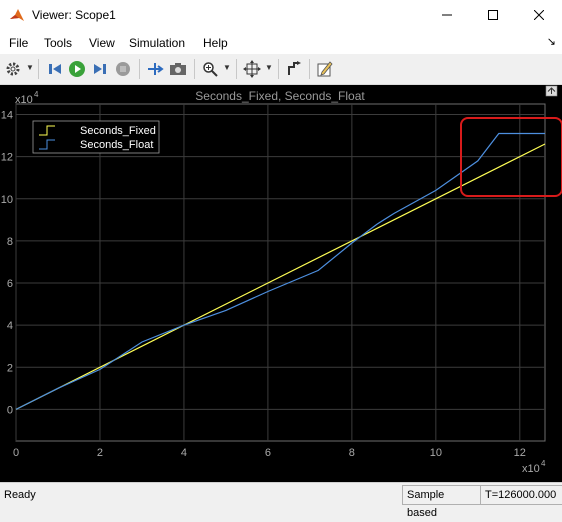  What do you see at coordinates (7, 200) in the screenshot?
I see `y-tick-label: 10` at bounding box center [7, 200].